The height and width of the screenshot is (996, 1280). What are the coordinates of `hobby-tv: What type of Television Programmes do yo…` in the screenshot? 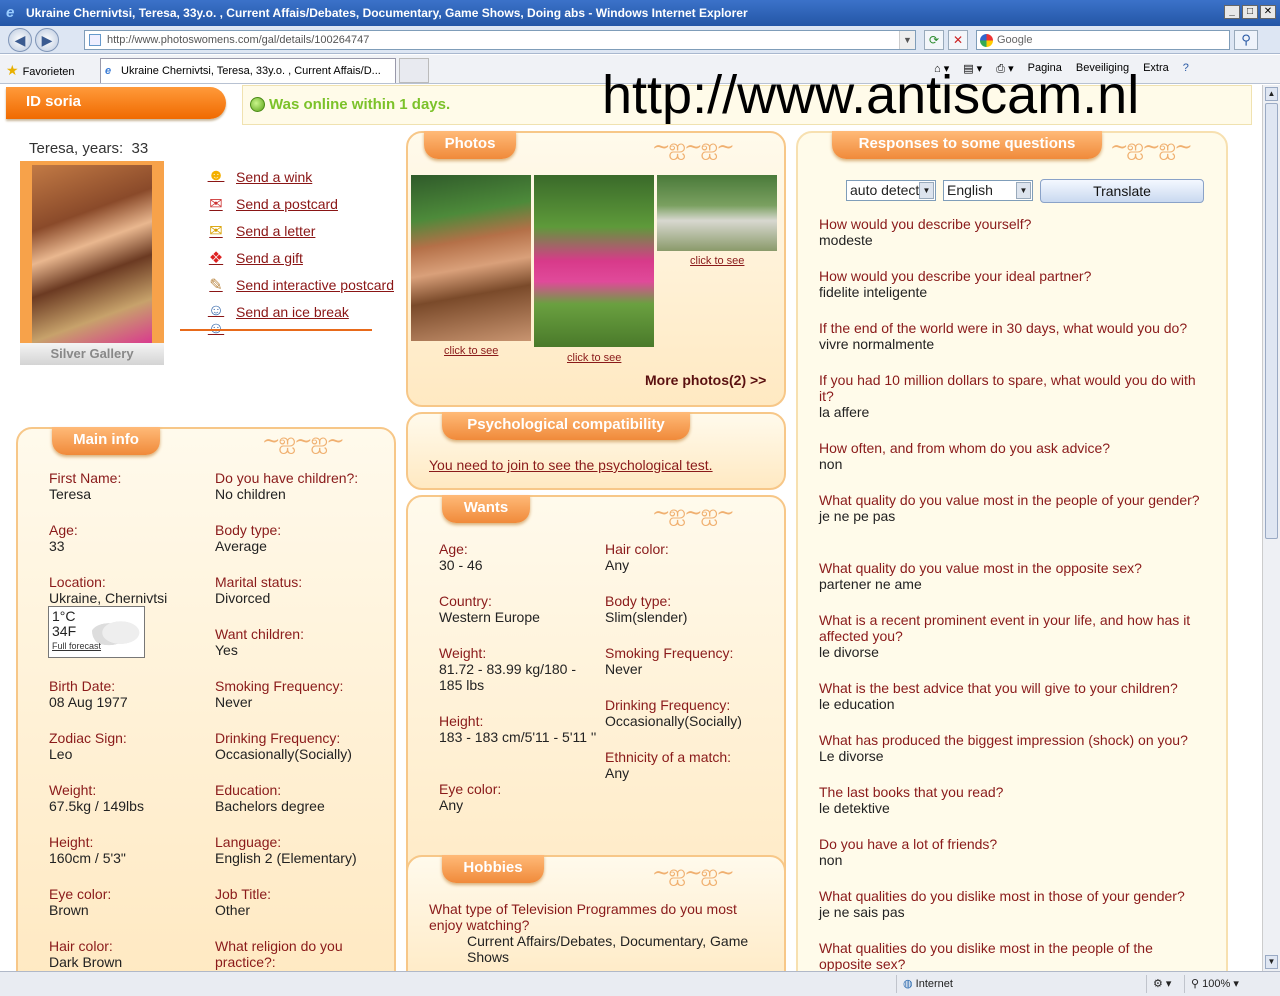 It's located at (599, 933).